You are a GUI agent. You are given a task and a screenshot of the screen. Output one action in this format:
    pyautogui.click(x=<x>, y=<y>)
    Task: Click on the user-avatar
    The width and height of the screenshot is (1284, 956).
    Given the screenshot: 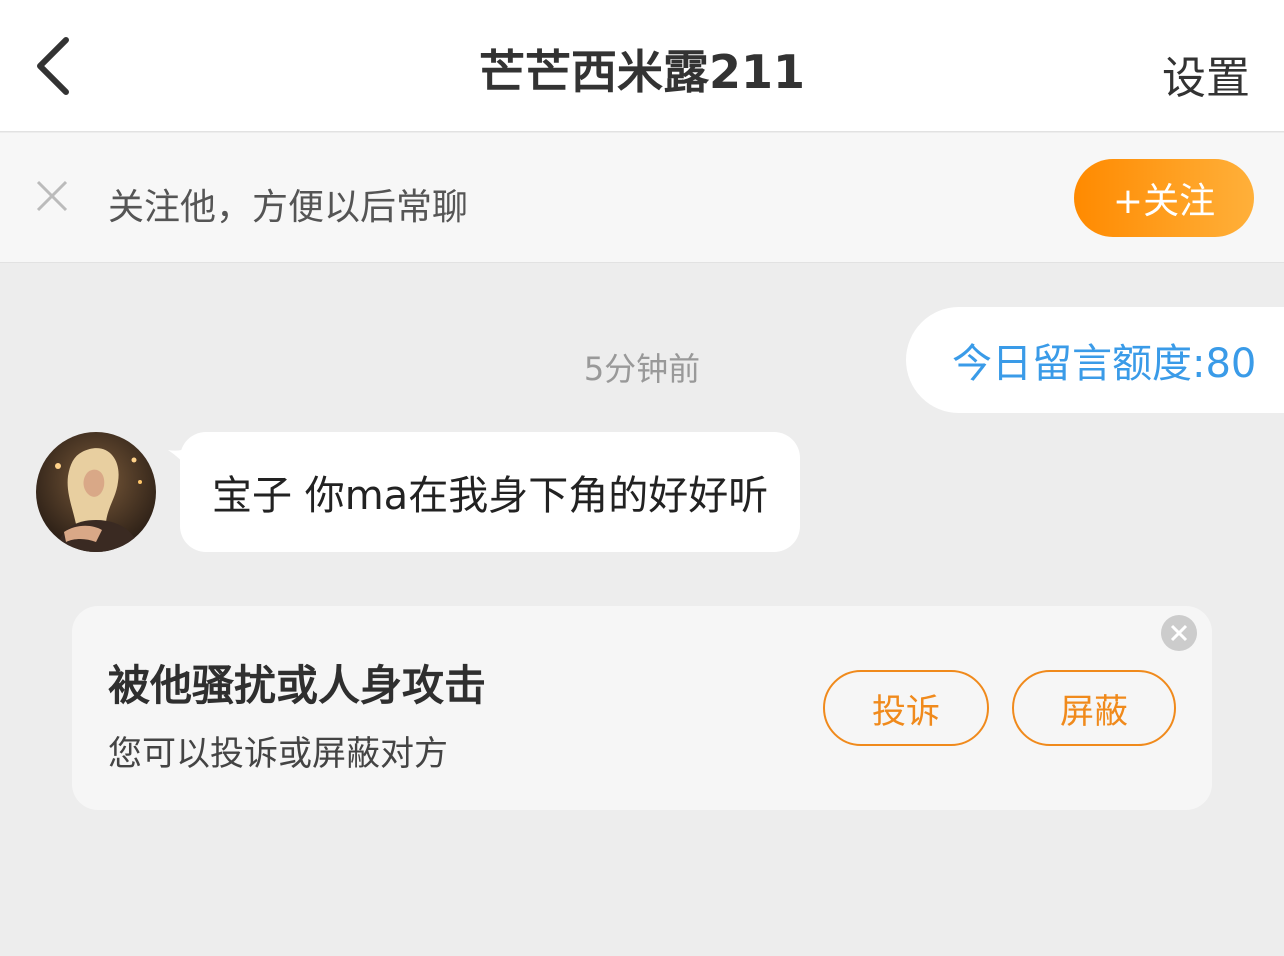 What is the action you would take?
    pyautogui.click(x=96, y=492)
    